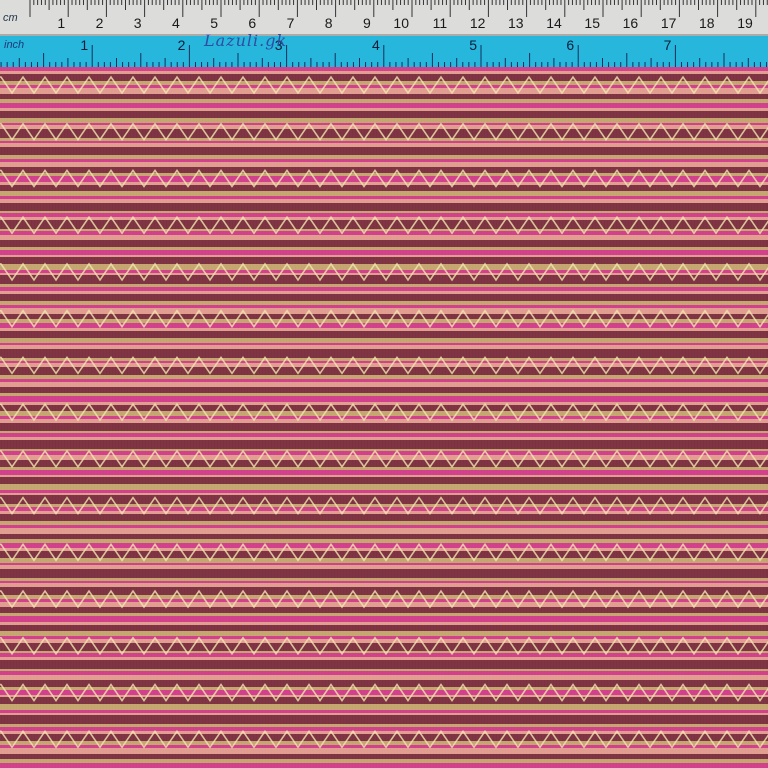 The height and width of the screenshot is (768, 768). Describe the element at coordinates (440, 23) in the screenshot. I see `cm-tick-label: 11` at that location.